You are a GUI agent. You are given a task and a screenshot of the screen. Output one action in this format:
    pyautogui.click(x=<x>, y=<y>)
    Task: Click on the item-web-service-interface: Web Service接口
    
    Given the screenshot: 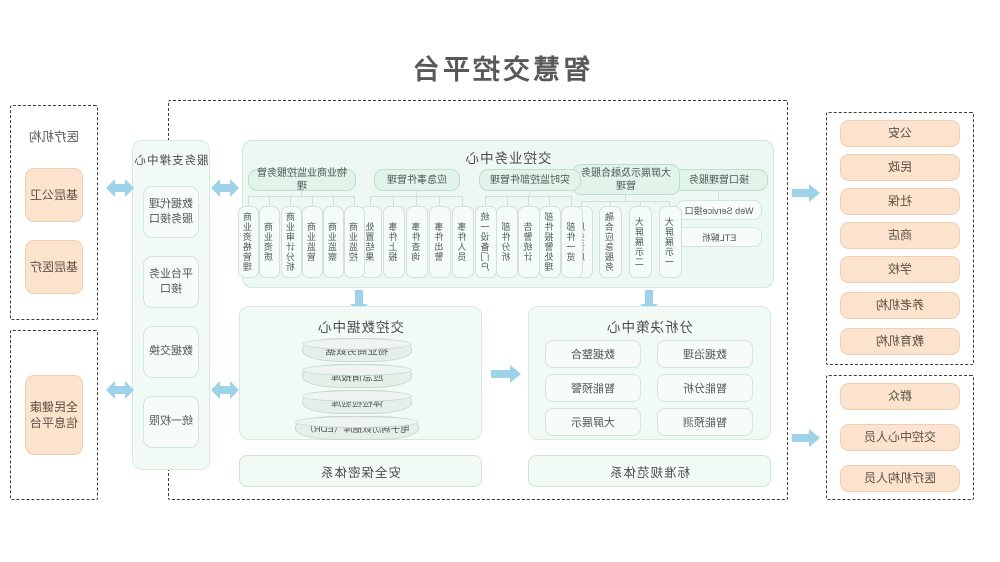 What is the action you would take?
    pyautogui.click(x=719, y=210)
    